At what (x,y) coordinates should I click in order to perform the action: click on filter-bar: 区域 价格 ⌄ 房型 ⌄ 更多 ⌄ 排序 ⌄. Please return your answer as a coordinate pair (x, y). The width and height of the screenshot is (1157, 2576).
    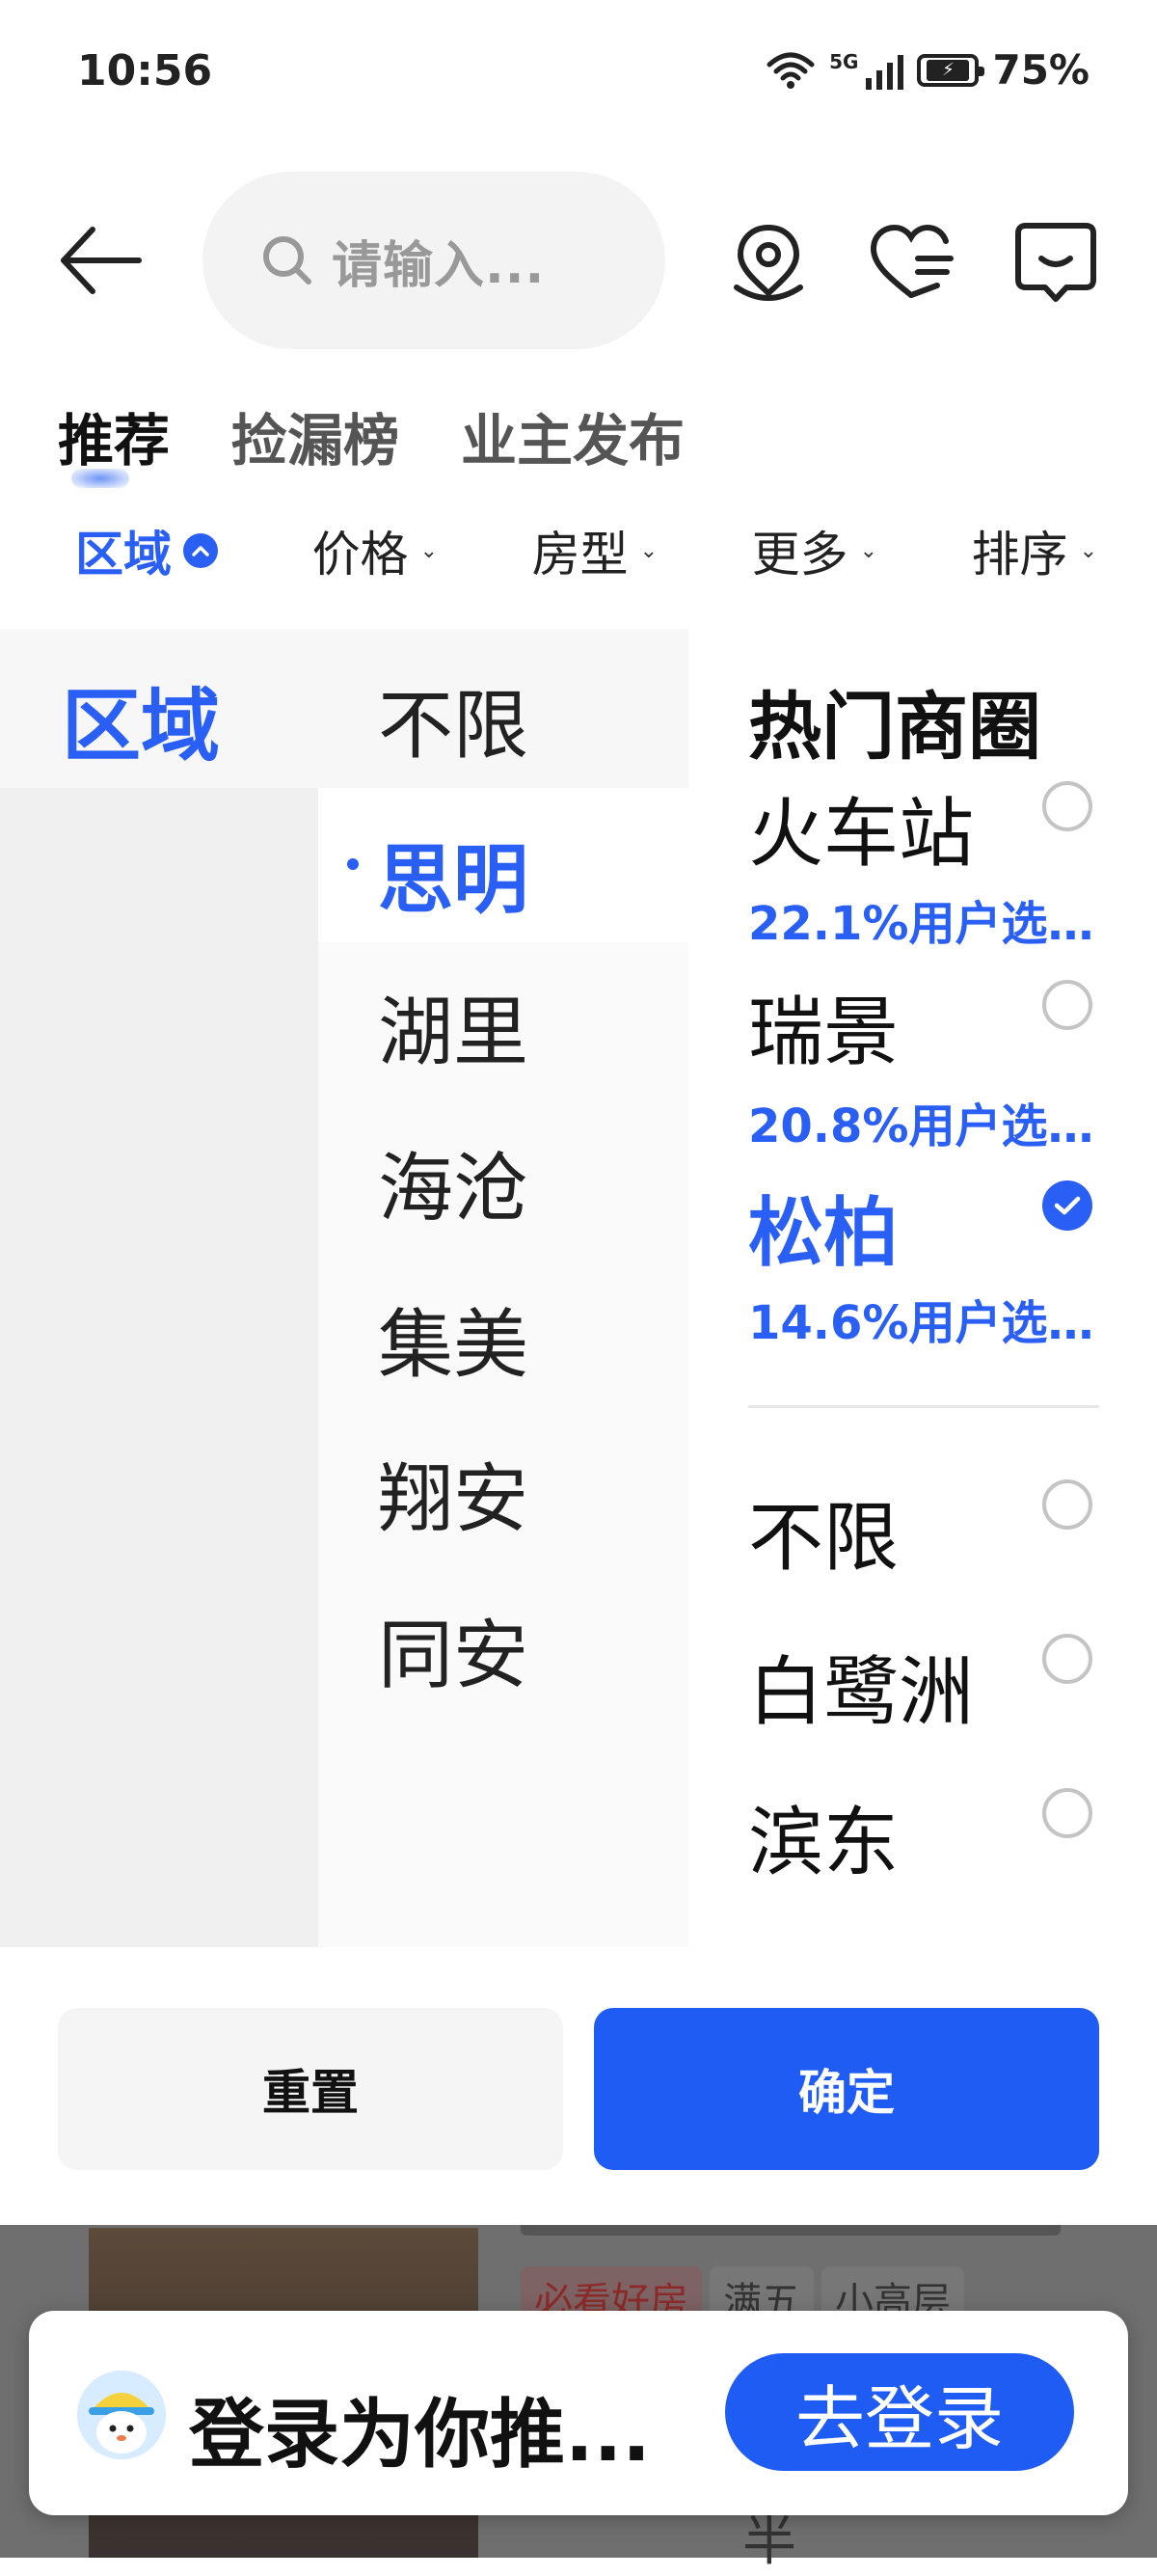
    Looking at the image, I should click on (586, 550).